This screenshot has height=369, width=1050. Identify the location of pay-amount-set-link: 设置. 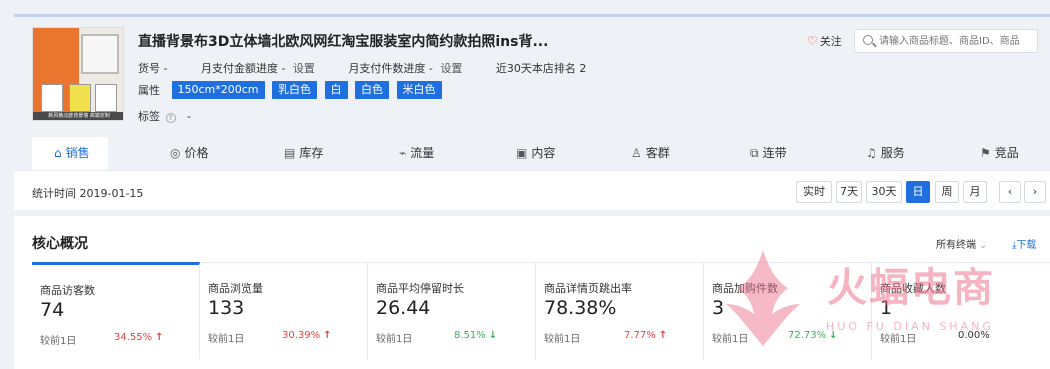
(304, 68).